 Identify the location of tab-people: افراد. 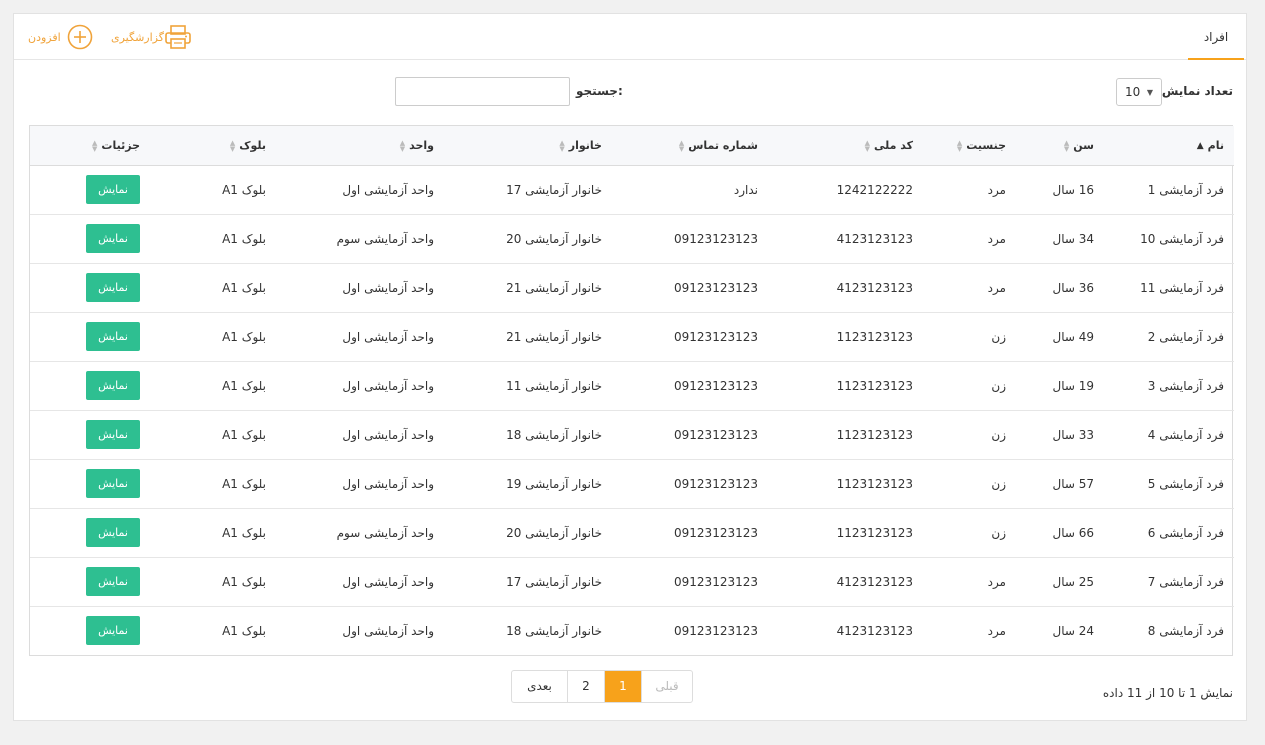
(1216, 37).